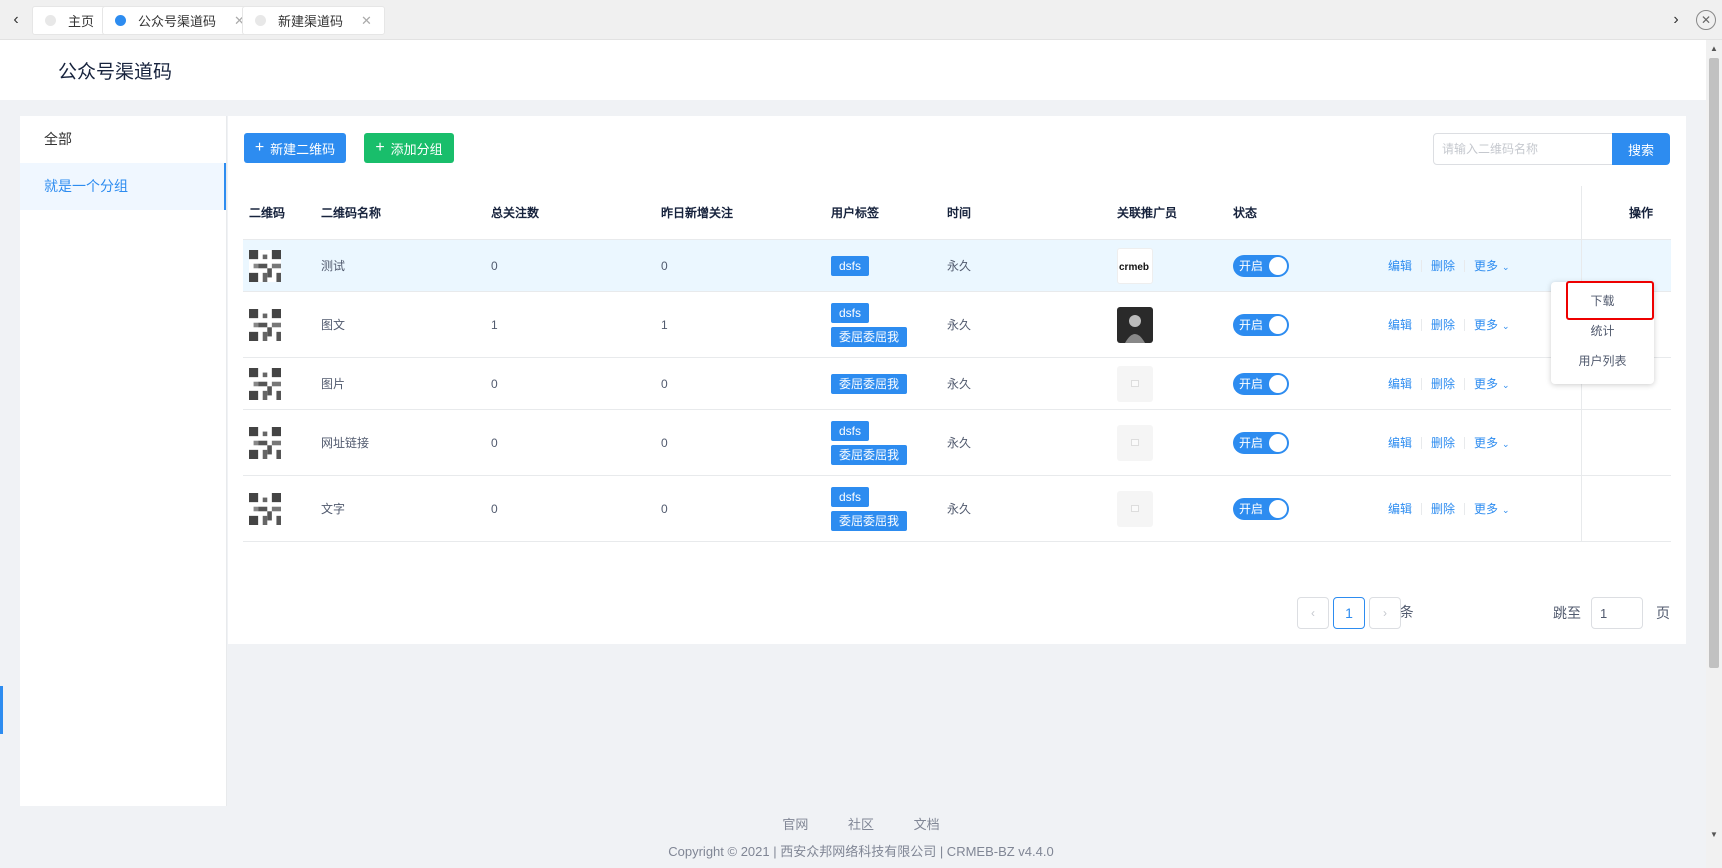  What do you see at coordinates (1486, 384) in the screenshot?
I see `more-label: 更多` at bounding box center [1486, 384].